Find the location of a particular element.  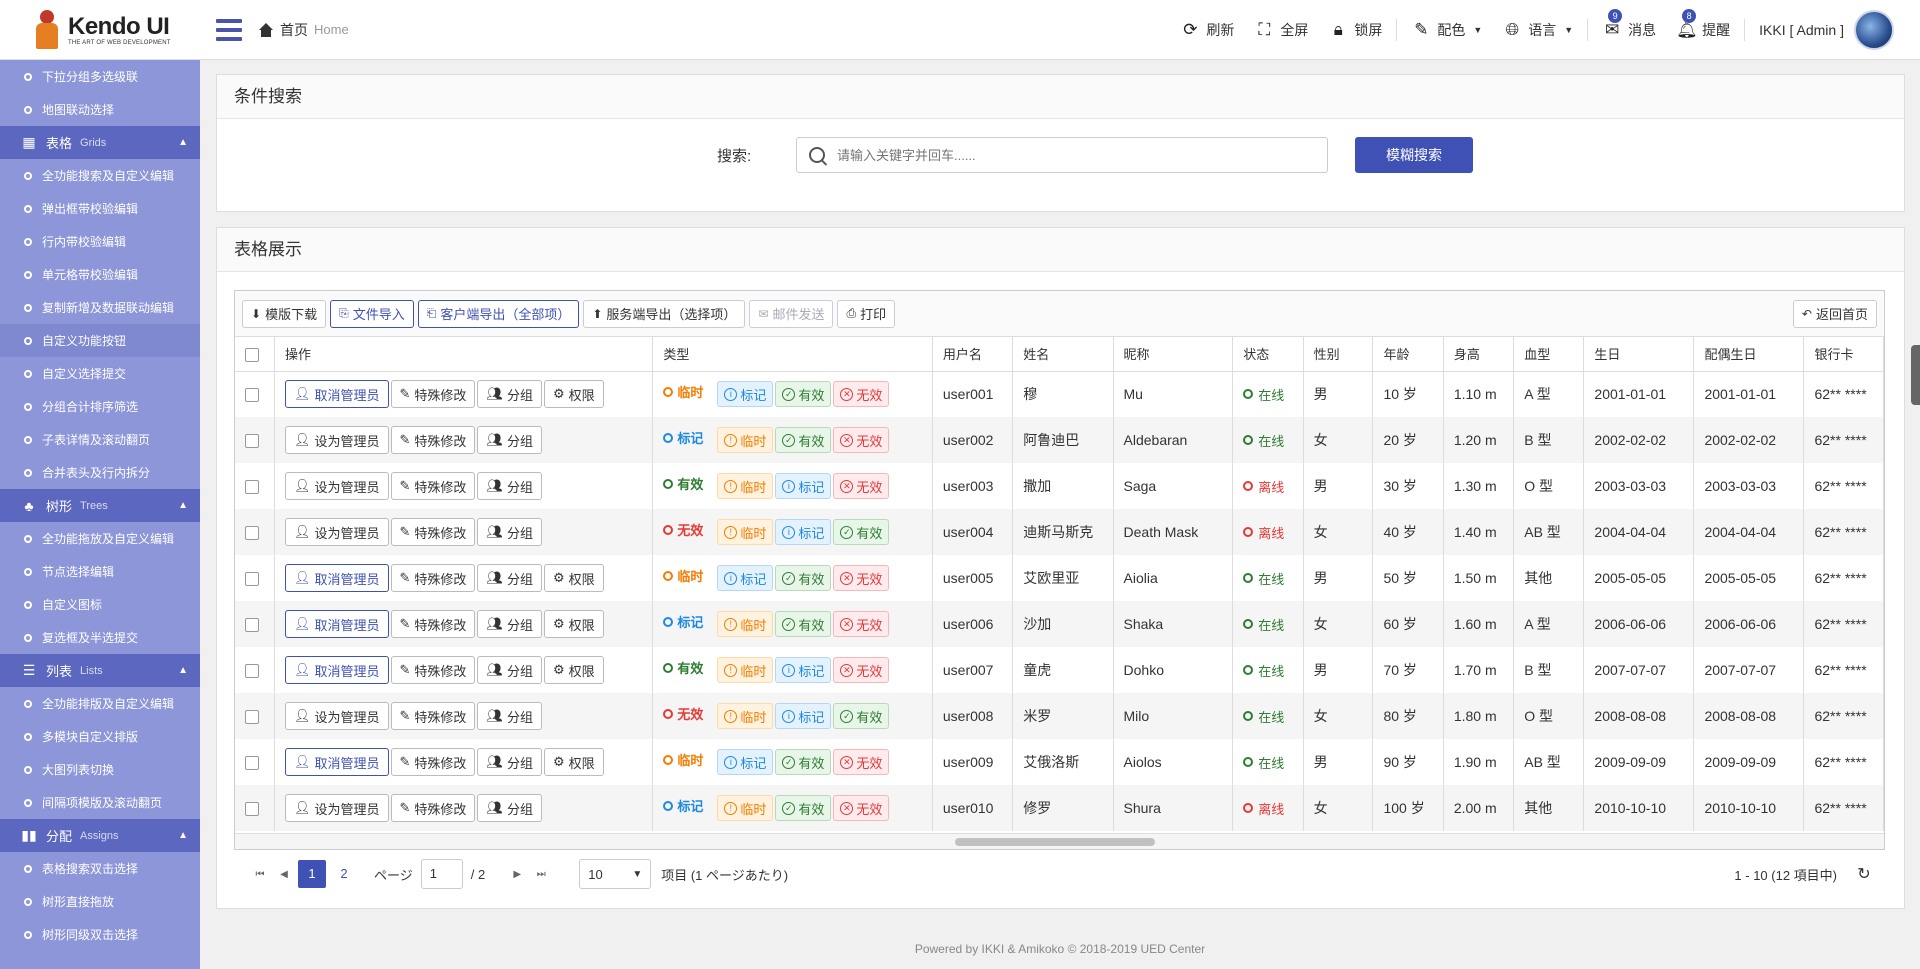

search-field is located at coordinates (1067, 155).